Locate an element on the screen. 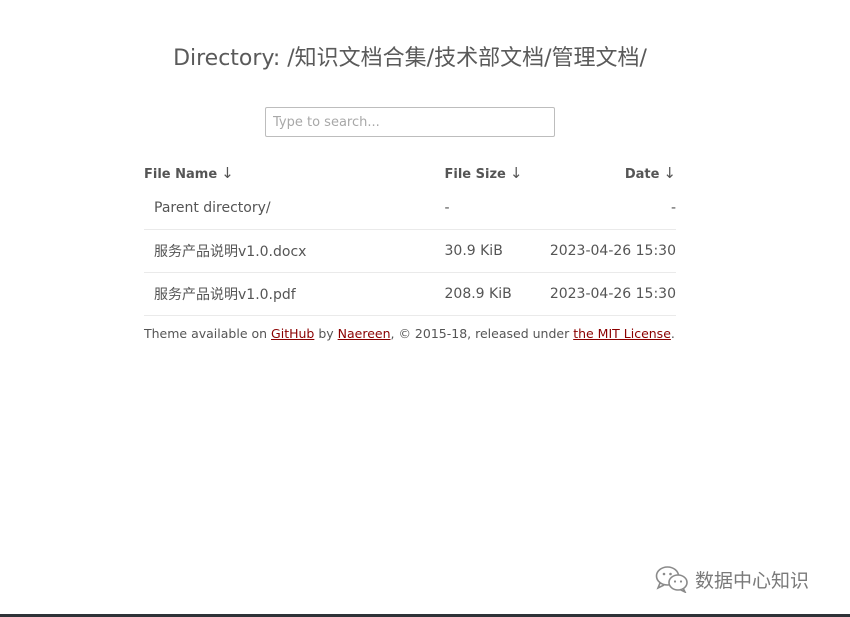  table-header-row: File Name ↓ File Size ↓ Date ↓ is located at coordinates (410, 173).